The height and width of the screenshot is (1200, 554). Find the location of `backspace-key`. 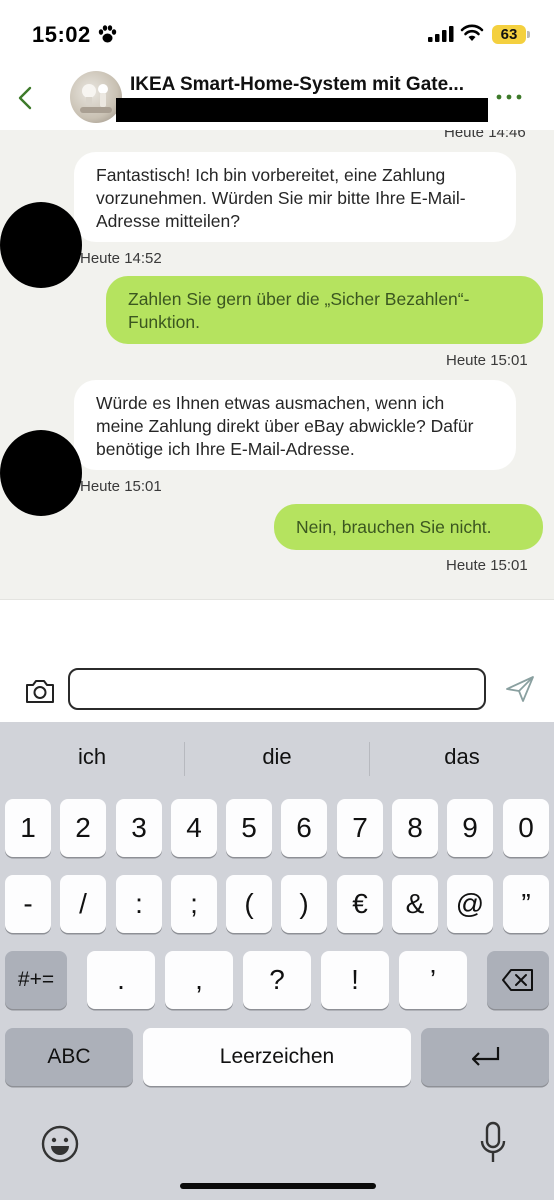

backspace-key is located at coordinates (518, 980).